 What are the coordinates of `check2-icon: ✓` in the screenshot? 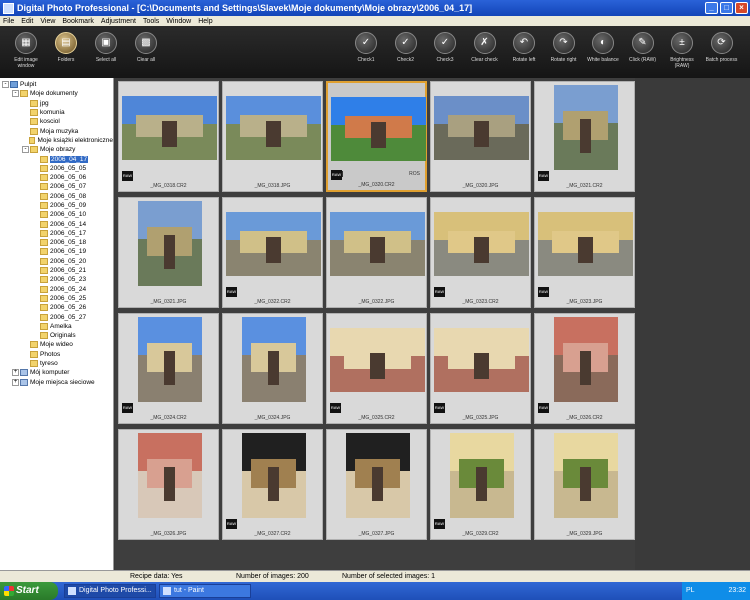 It's located at (405, 43).